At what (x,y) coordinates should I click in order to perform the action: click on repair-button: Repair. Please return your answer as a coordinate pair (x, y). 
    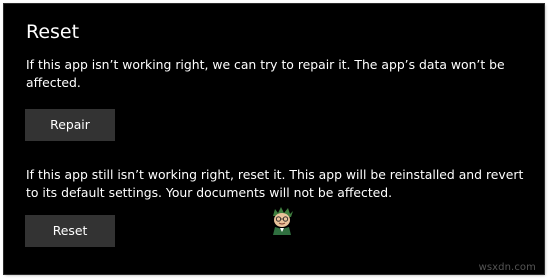
    Looking at the image, I should click on (70, 125).